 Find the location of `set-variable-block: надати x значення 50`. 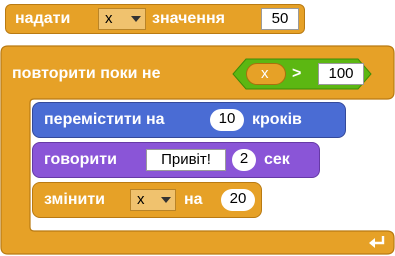

set-variable-block: надати x значення 50 is located at coordinates (155, 19).